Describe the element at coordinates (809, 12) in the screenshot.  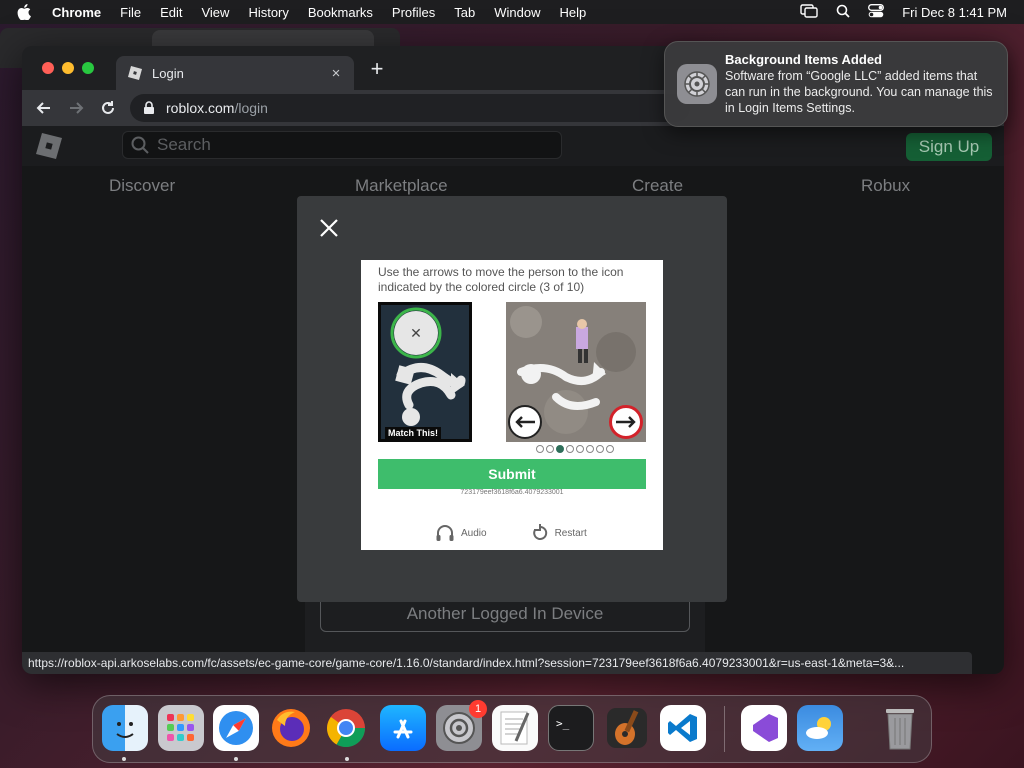
I see `screen-mirroring-icon` at that location.